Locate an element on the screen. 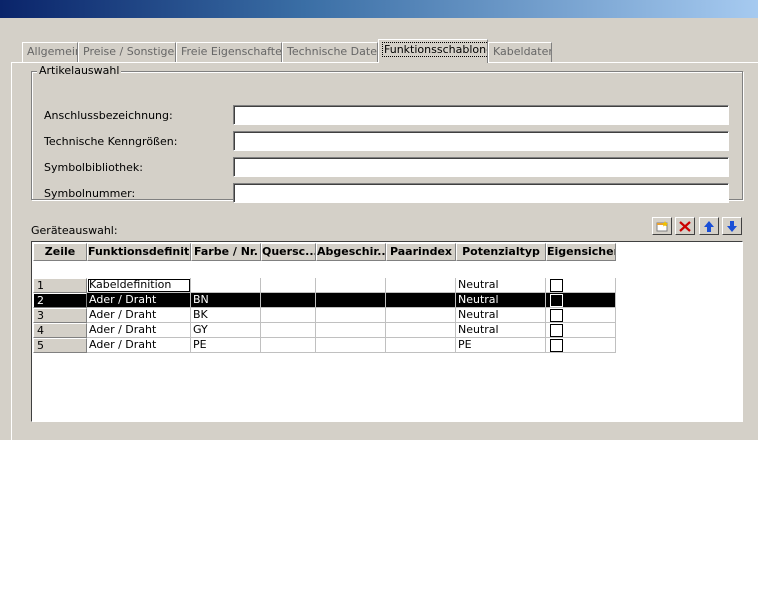  move-down-button is located at coordinates (732, 226).